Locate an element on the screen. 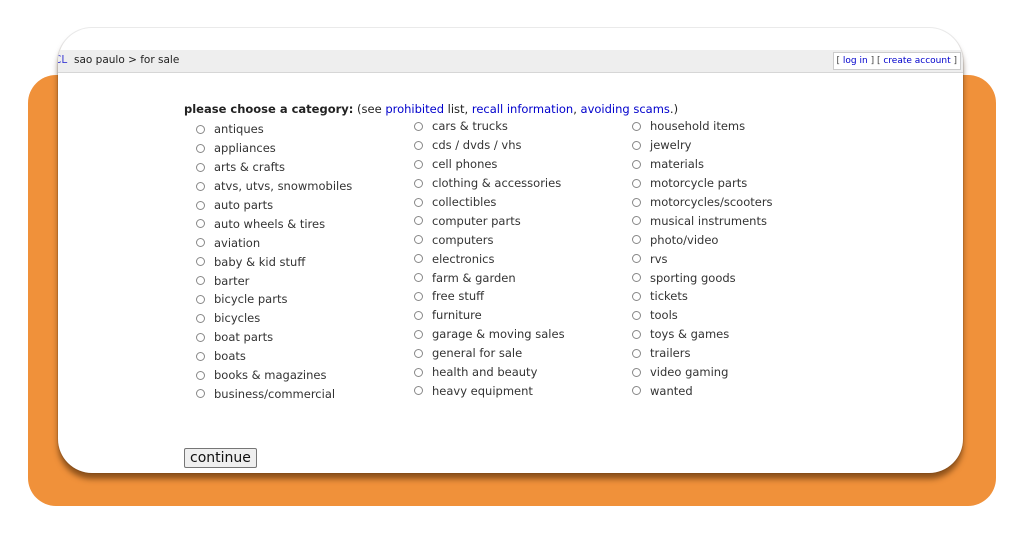 Image resolution: width=1024 pixels, height=536 pixels. category-option: cell phones is located at coordinates (489, 164).